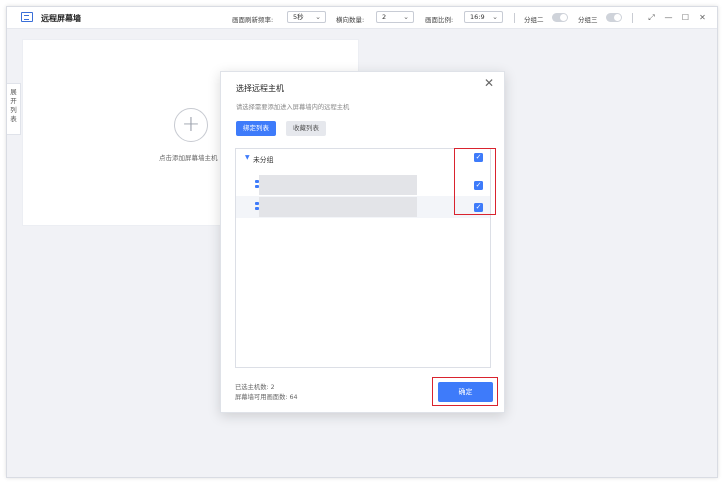 Image resolution: width=725 pixels, height=482 pixels. Describe the element at coordinates (247, 157) in the screenshot. I see `caret-down-icon: ▼` at that location.